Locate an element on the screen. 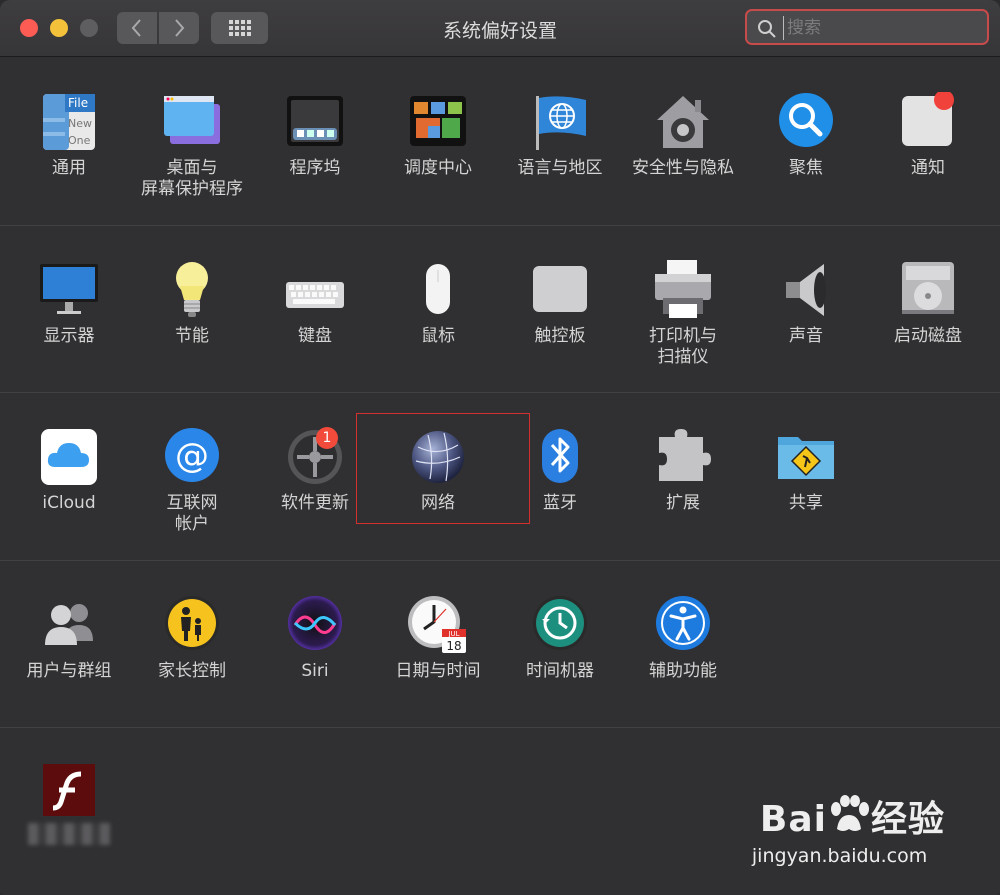 The image size is (1000, 895). titlebar: 系统偏好设置 is located at coordinates (500, 28).